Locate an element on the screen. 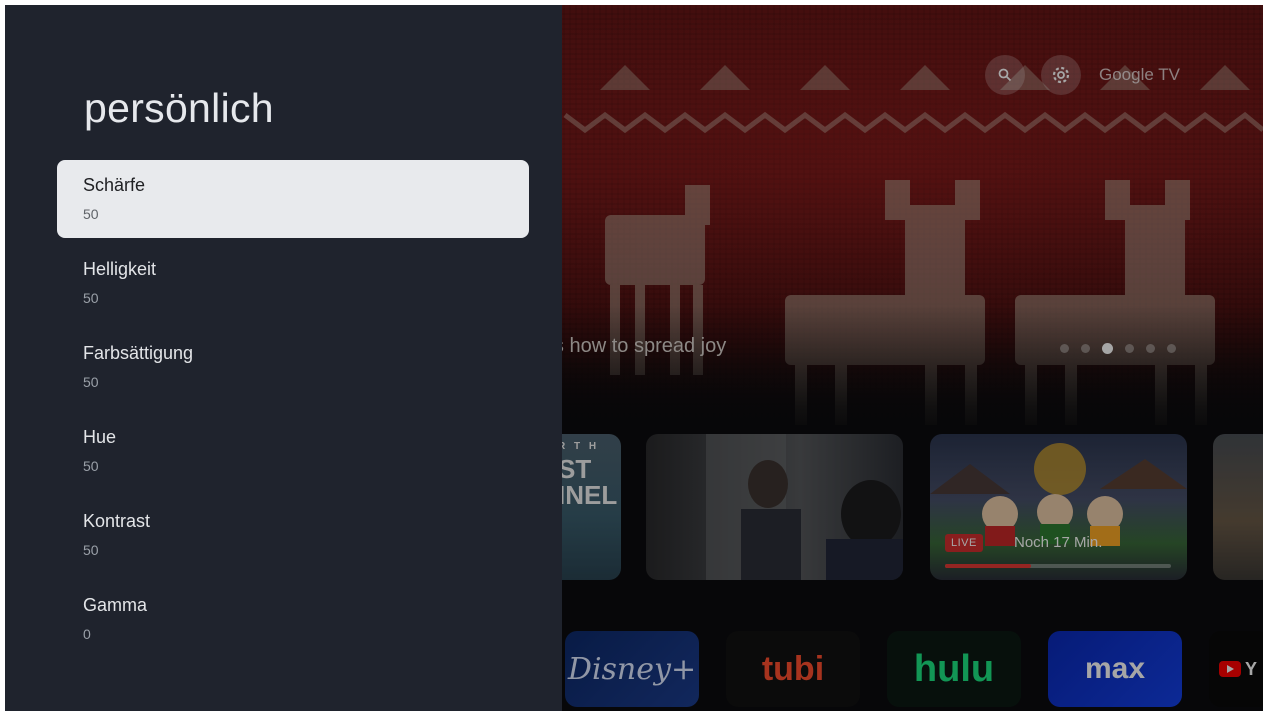 This screenshot has width=1263, height=711. setting-label: Kontrast is located at coordinates (117, 521).